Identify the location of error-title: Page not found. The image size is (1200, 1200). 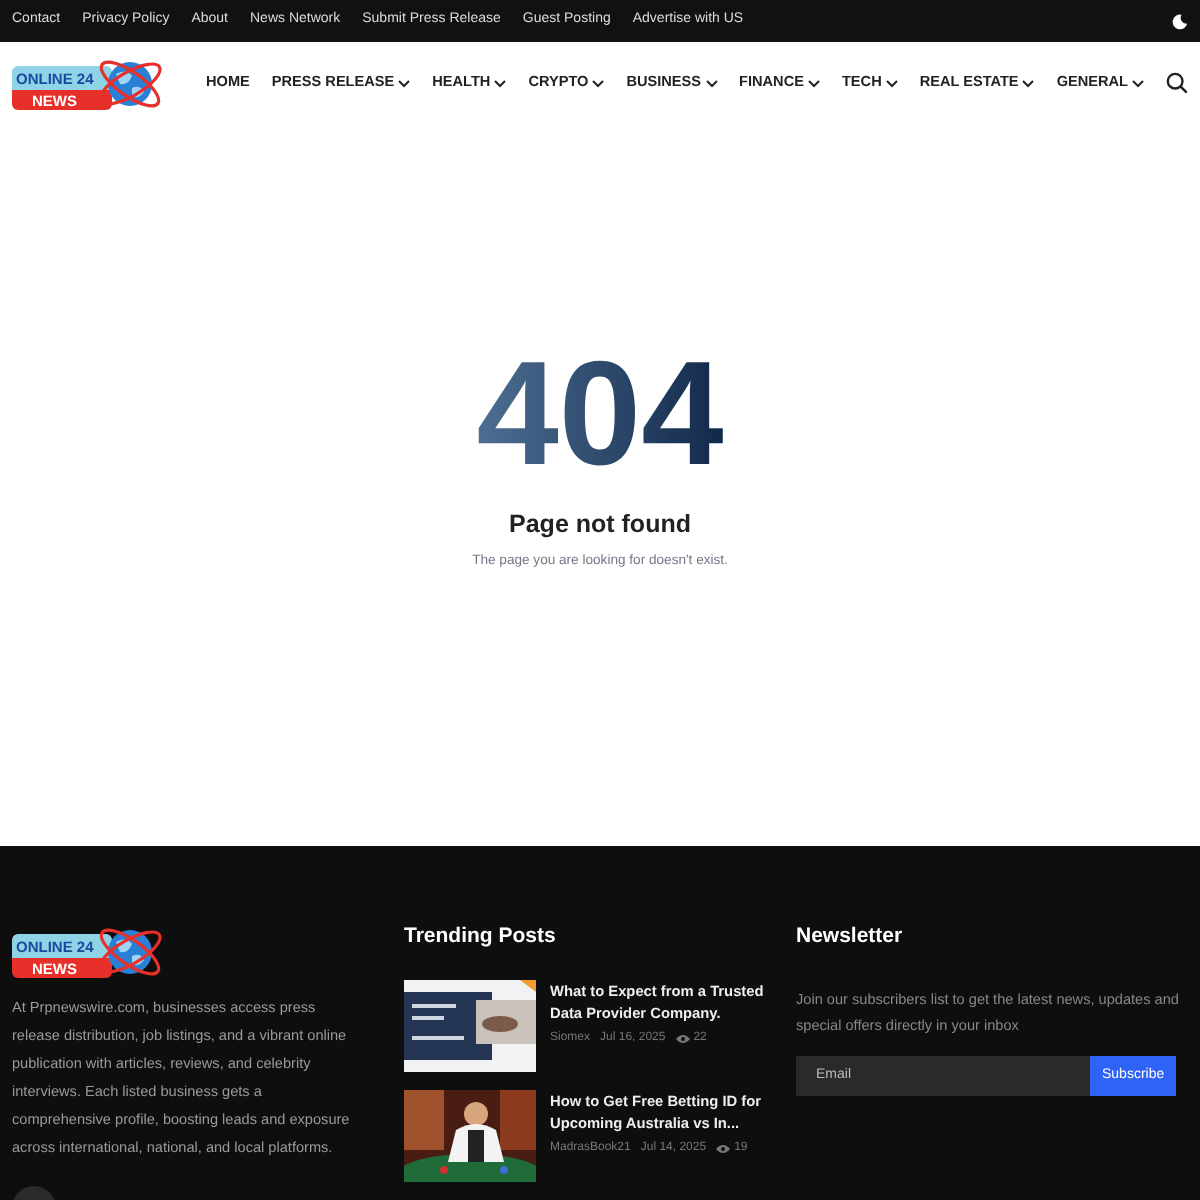
(600, 525).